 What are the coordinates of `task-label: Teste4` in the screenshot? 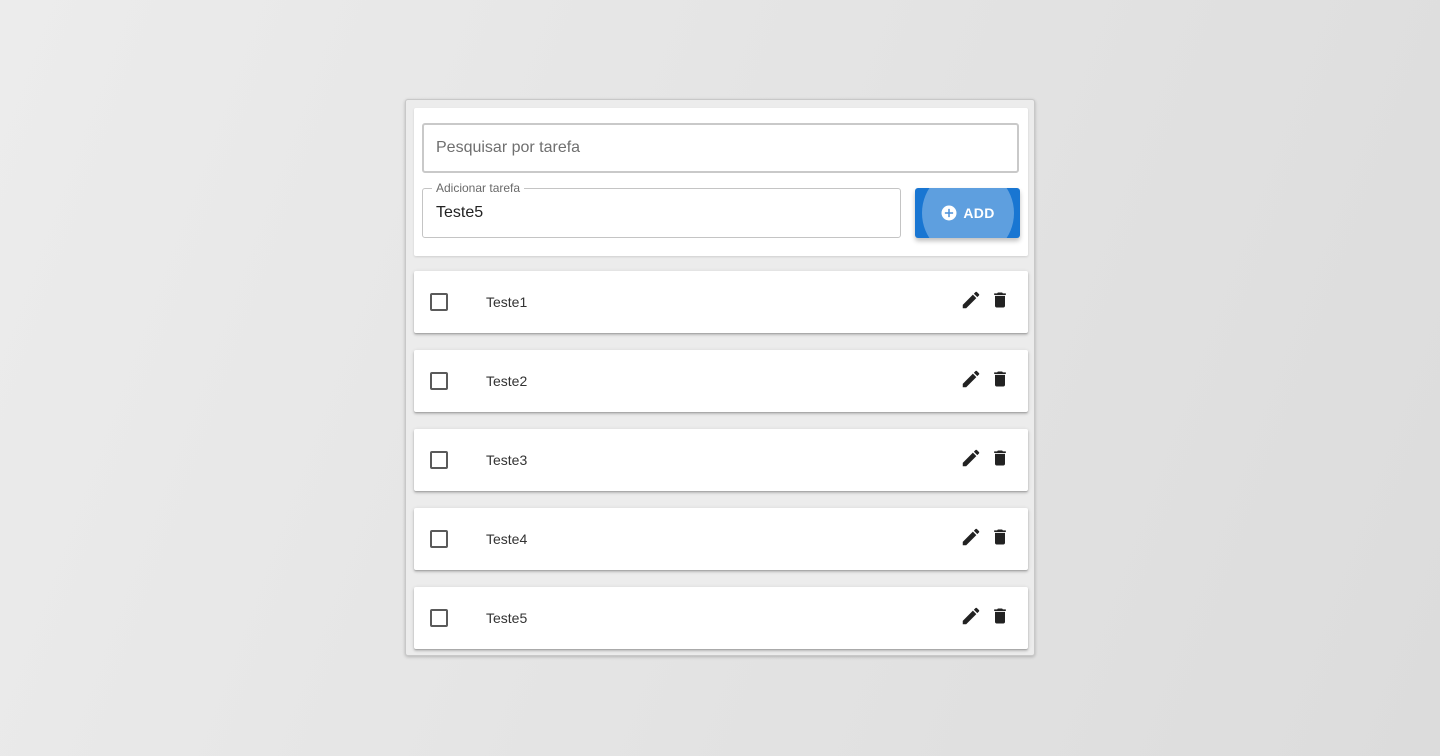 It's located at (507, 539).